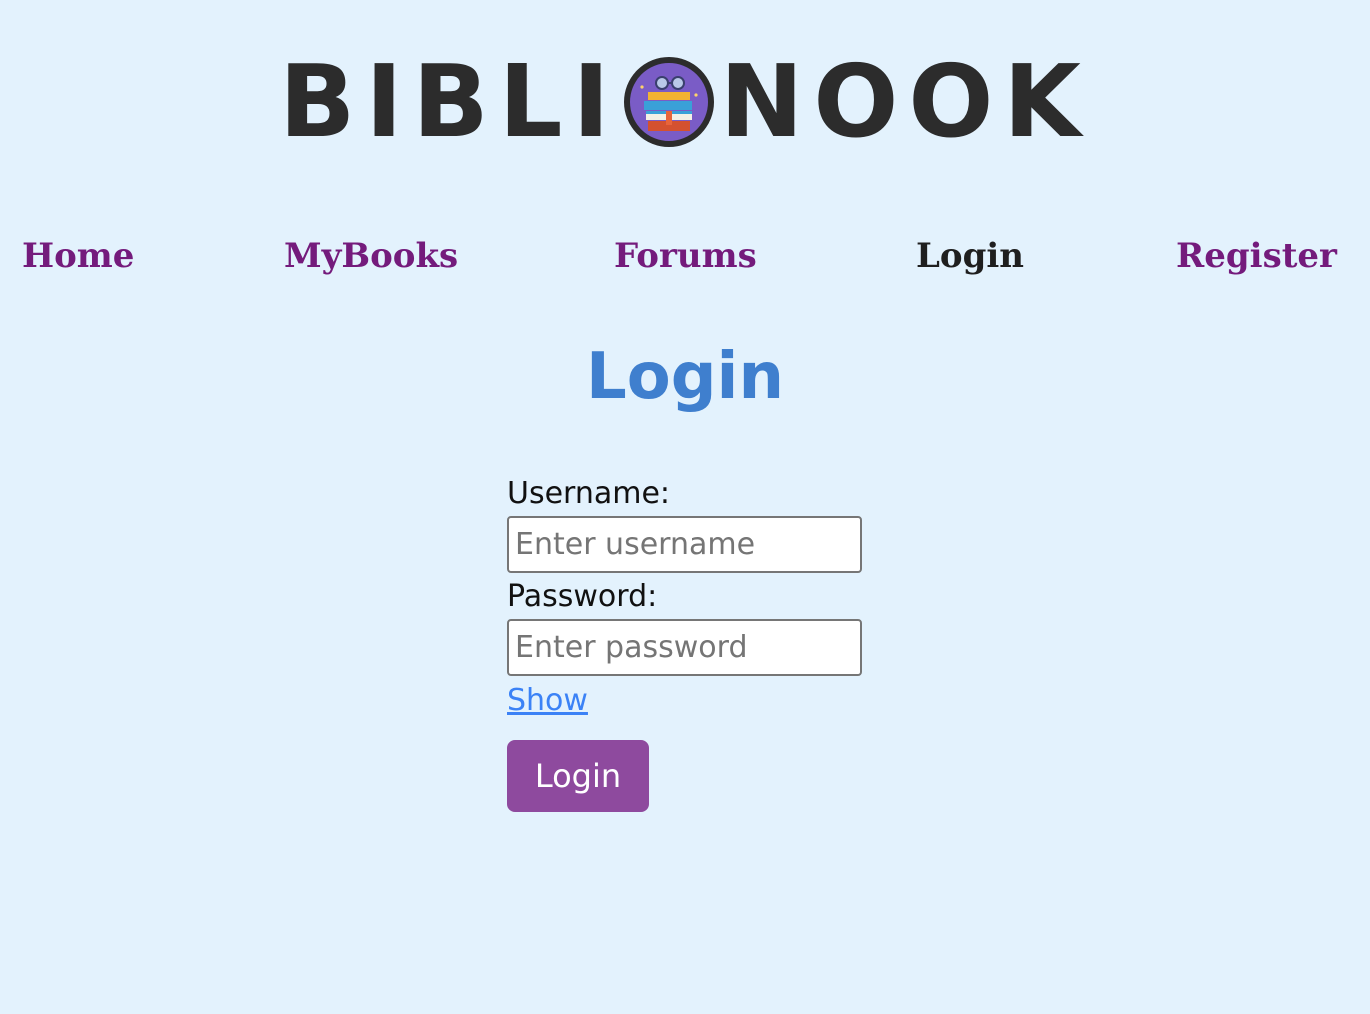 The height and width of the screenshot is (1014, 1370). I want to click on logo-text-left: BIBLI, so click(449, 101).